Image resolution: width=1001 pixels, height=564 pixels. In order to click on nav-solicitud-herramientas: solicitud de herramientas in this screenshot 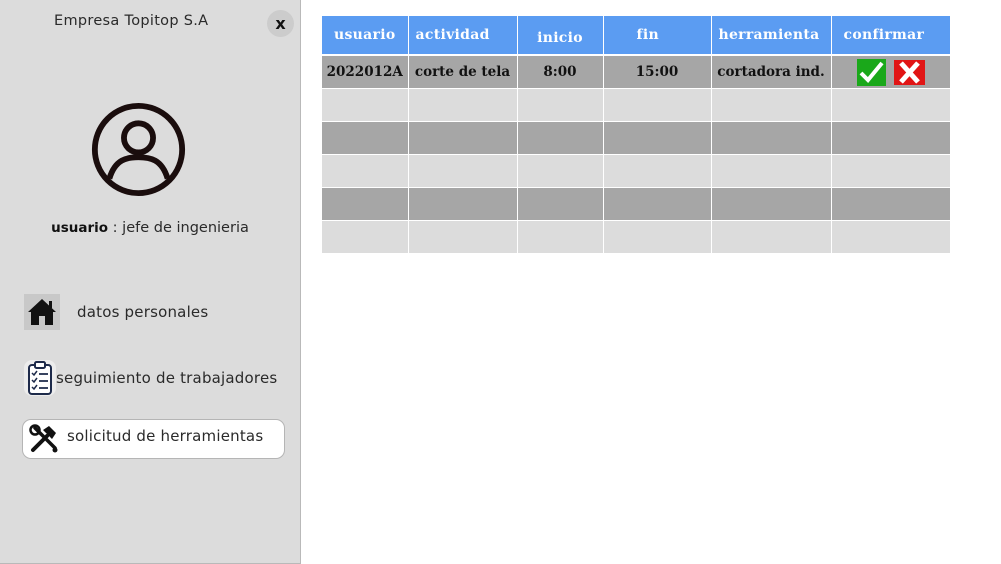, I will do `click(153, 439)`.